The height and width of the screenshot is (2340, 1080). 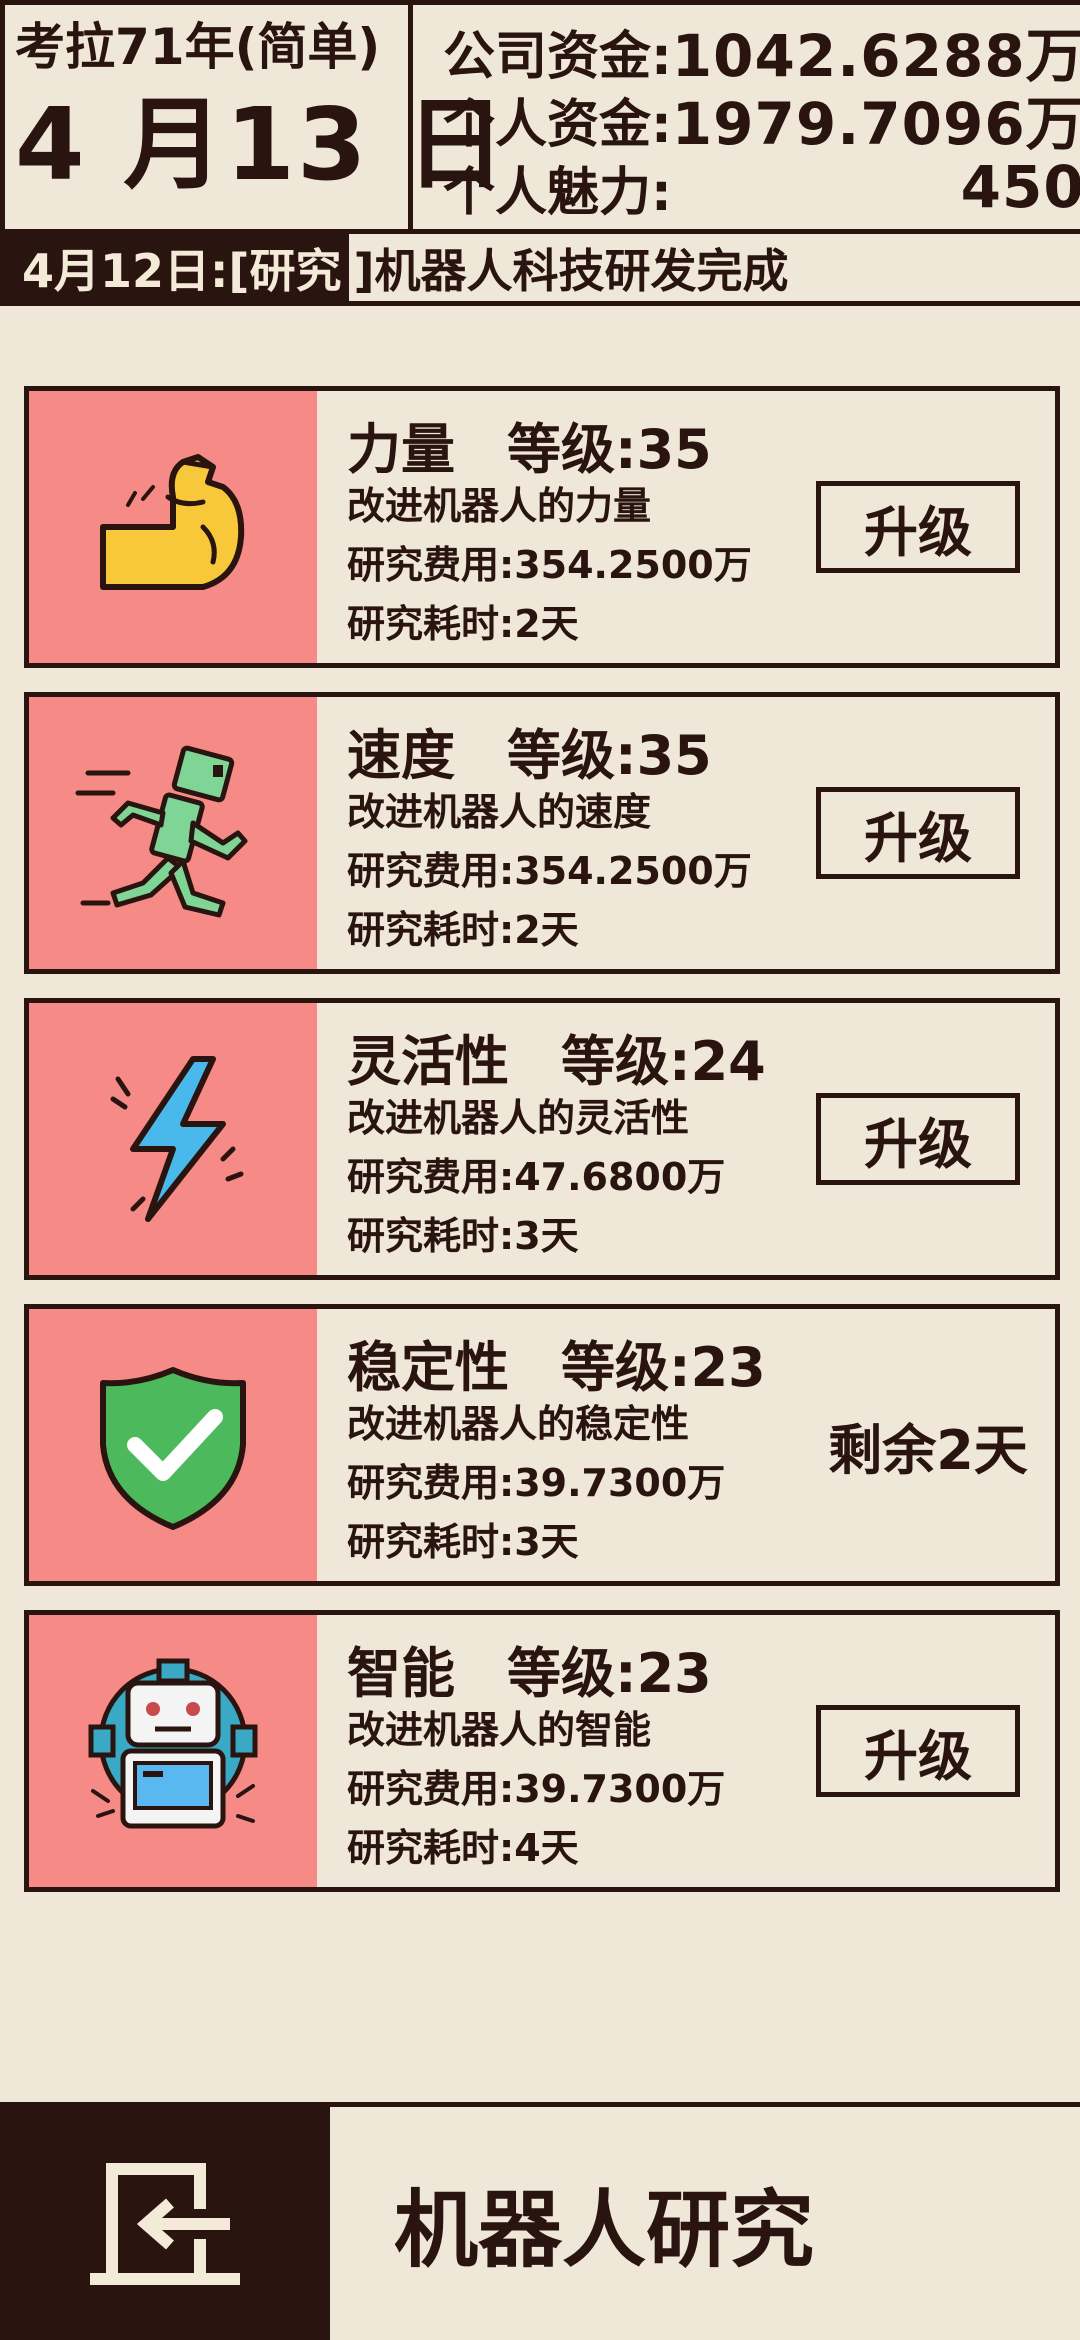 I want to click on date-panel: 考拉71年(简单) 4 月13 日, so click(x=254, y=114).